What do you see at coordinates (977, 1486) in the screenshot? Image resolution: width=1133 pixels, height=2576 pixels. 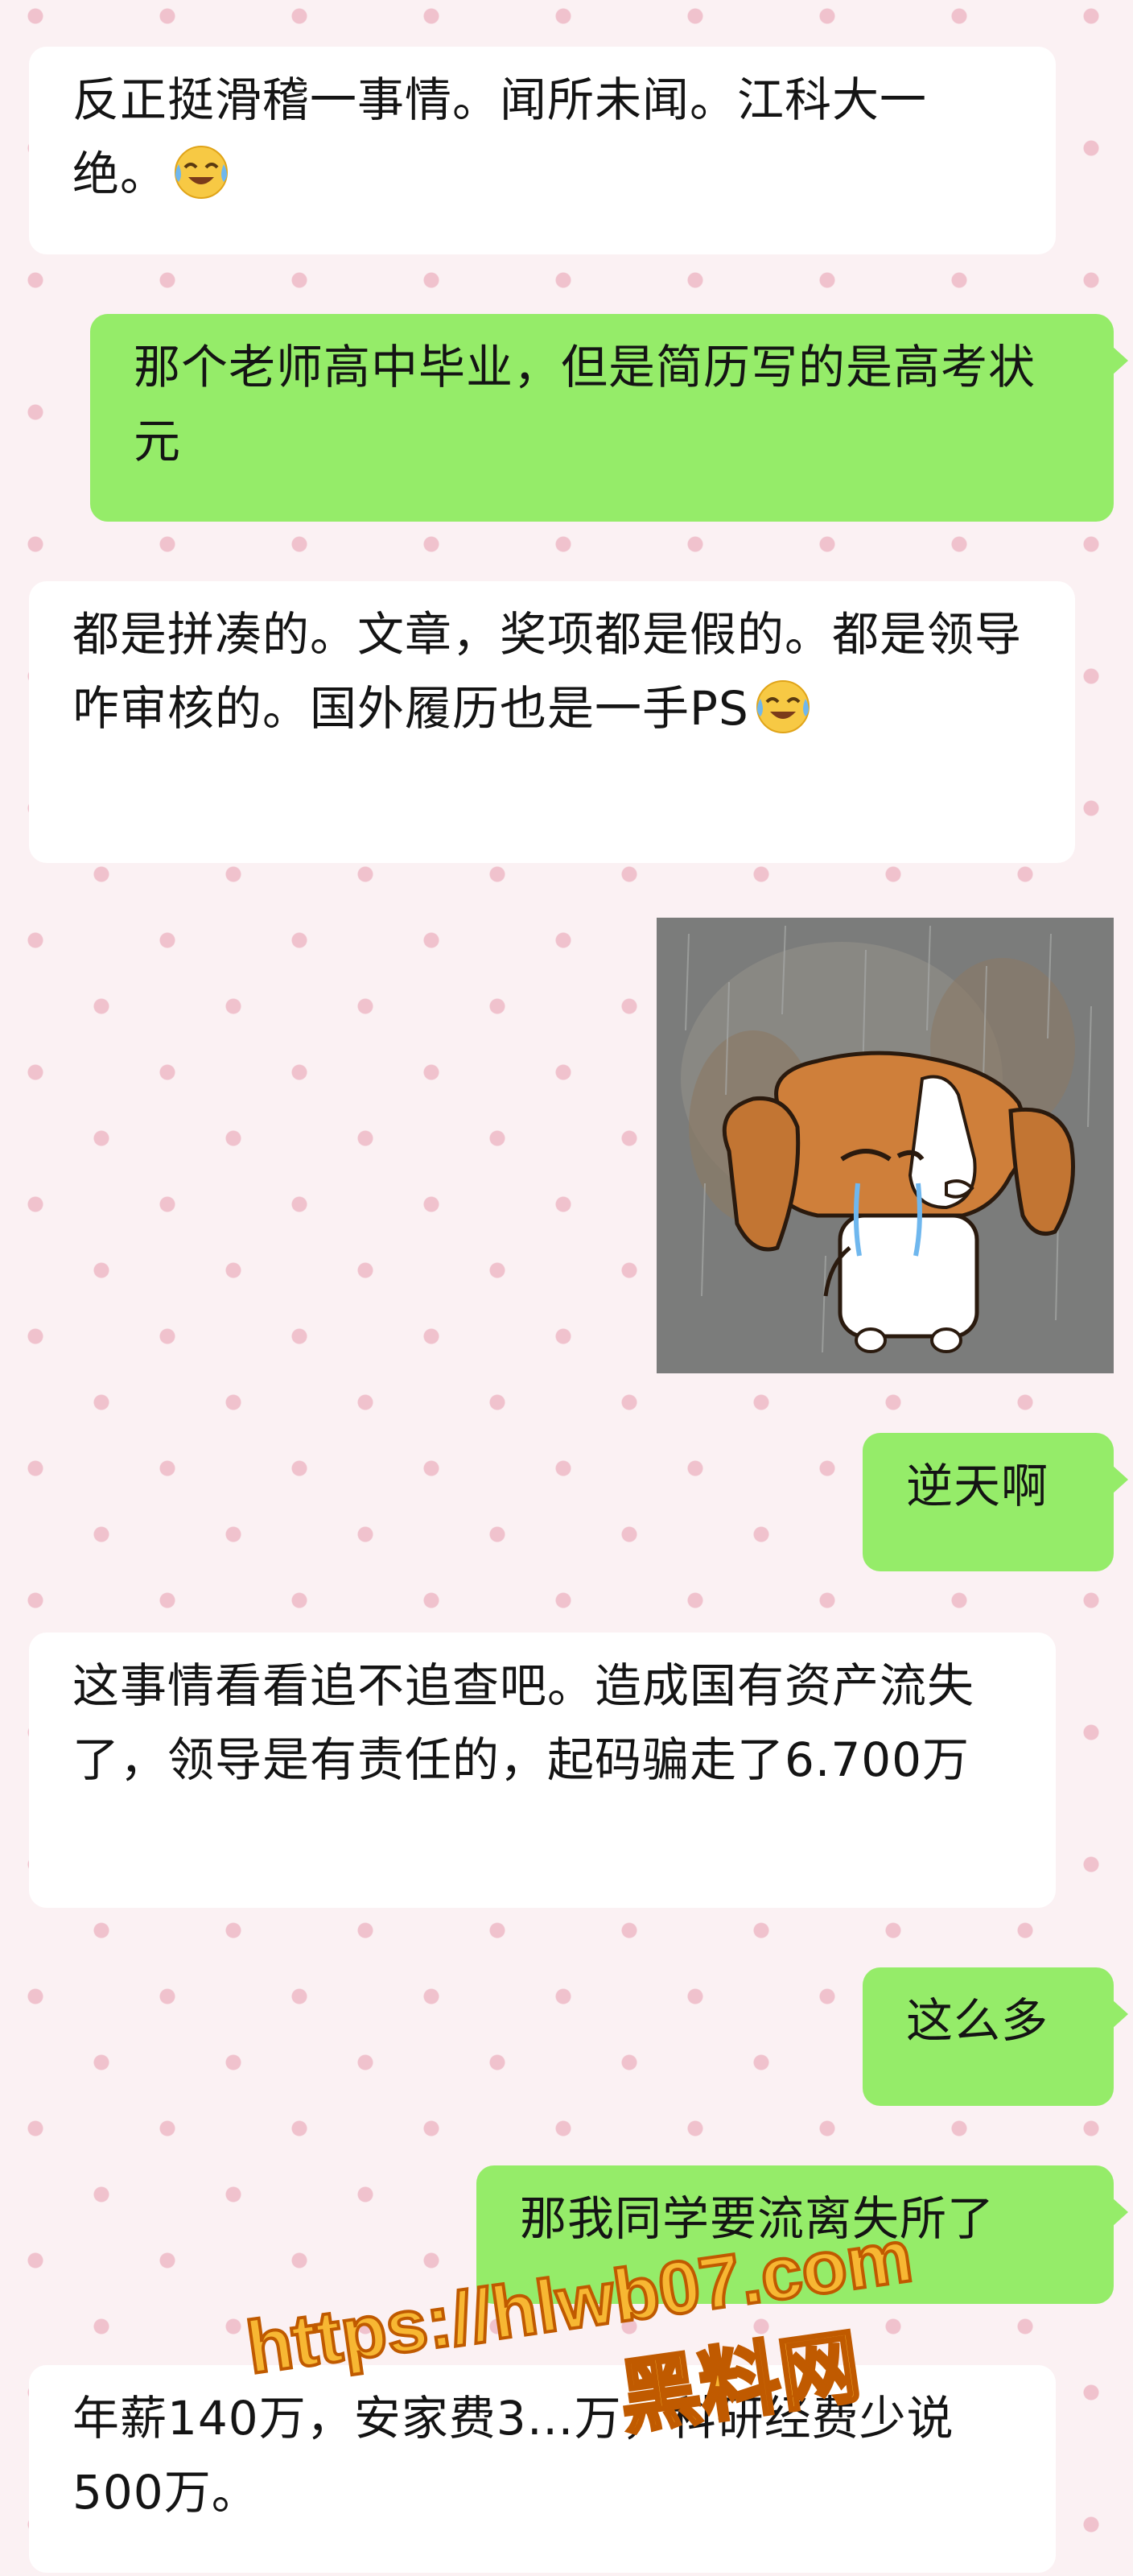 I see `message-text: 逆天啊` at bounding box center [977, 1486].